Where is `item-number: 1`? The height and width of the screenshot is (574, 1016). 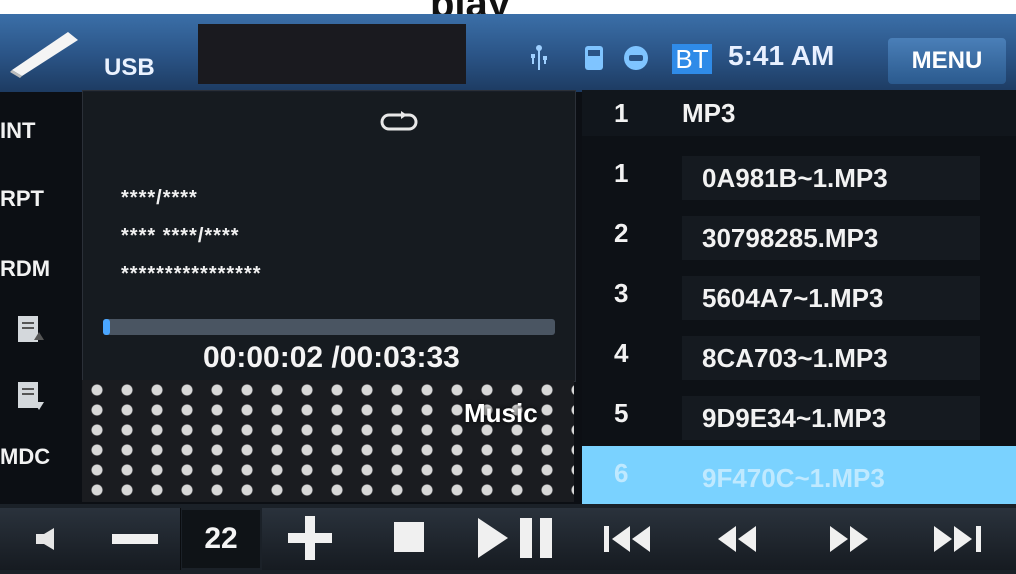
item-number: 1 is located at coordinates (621, 173).